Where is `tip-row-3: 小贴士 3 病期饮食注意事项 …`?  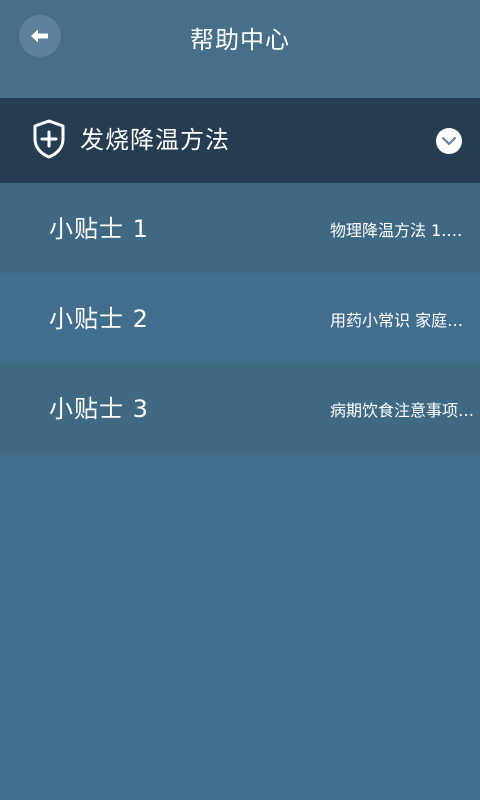
tip-row-3: 小贴士 3 病期饮食注意事项 … is located at coordinates (240, 408).